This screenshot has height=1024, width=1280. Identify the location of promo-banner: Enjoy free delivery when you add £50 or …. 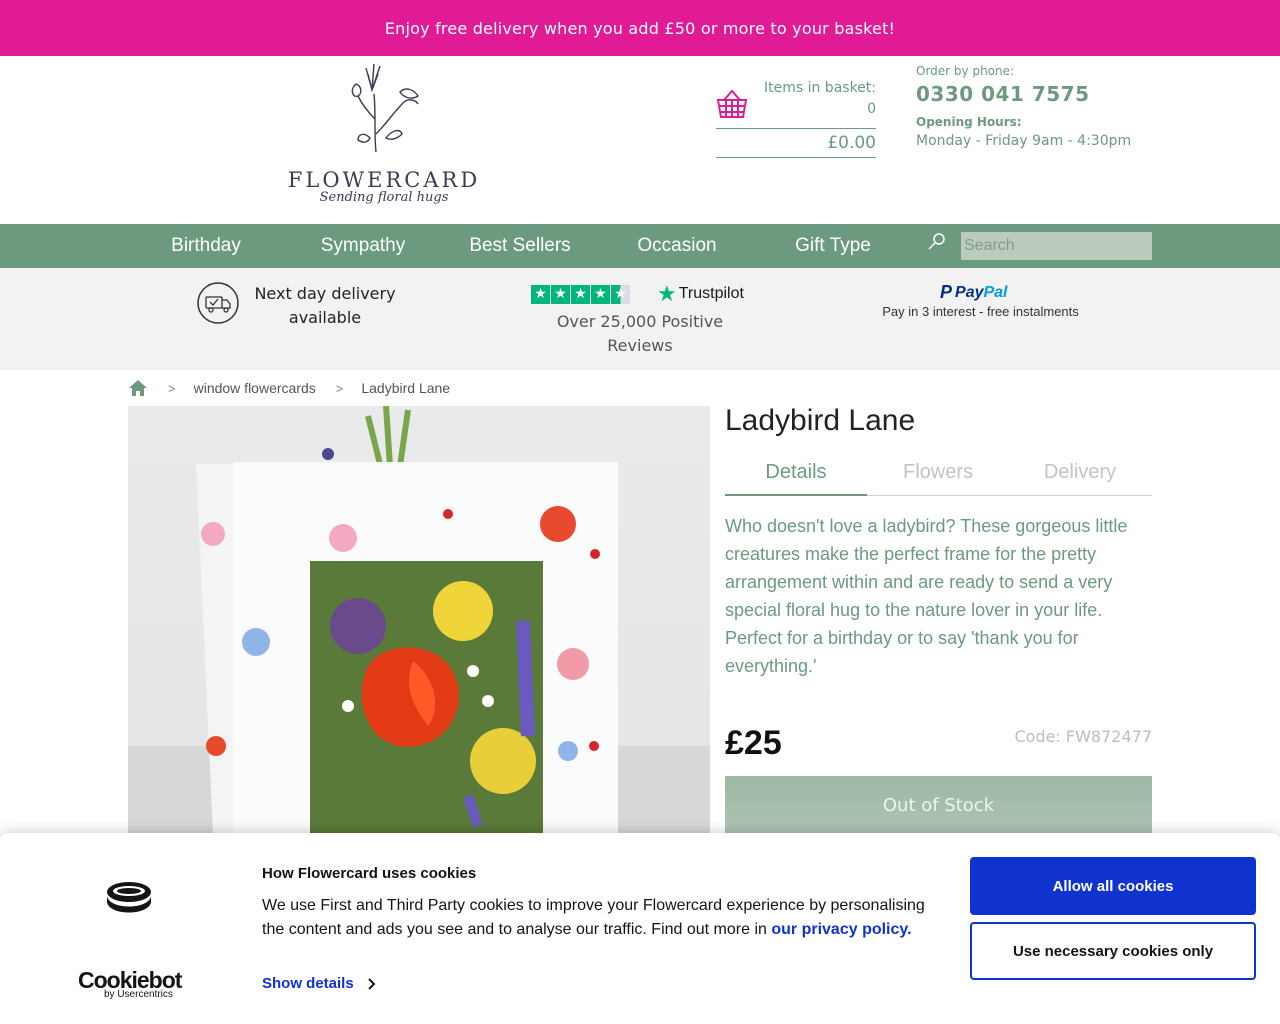
(640, 28).